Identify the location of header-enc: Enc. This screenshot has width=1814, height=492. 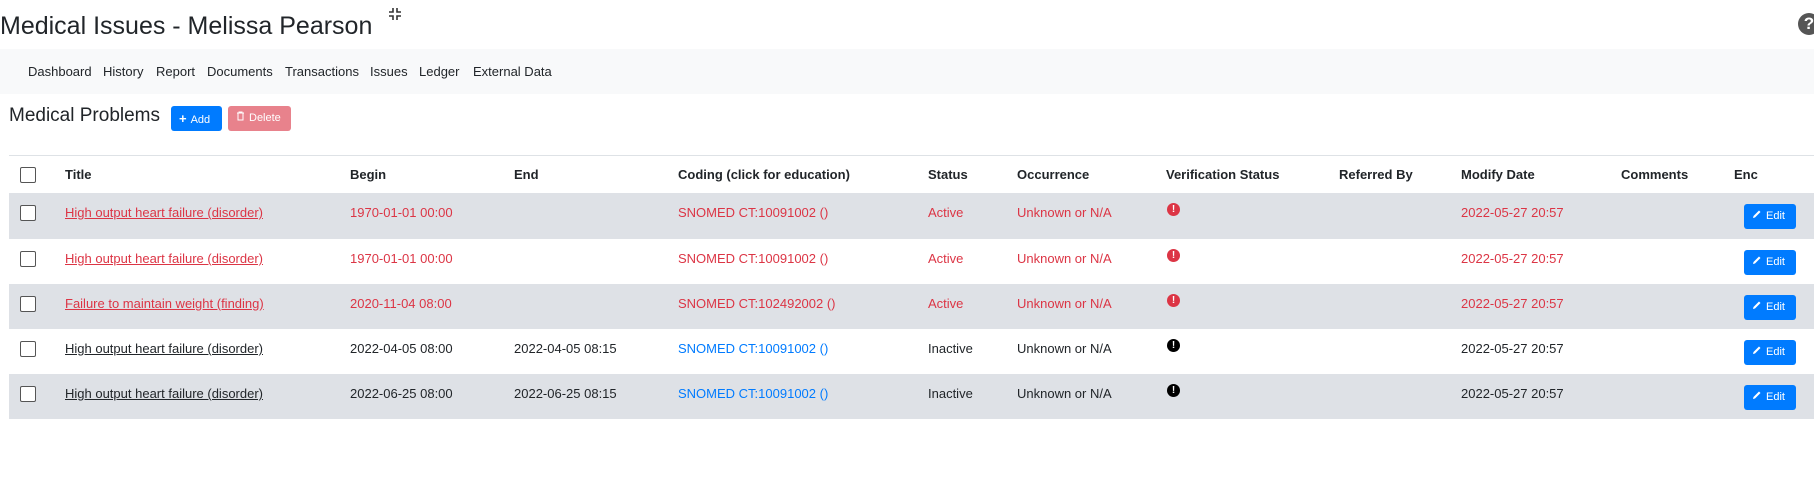
(1746, 175).